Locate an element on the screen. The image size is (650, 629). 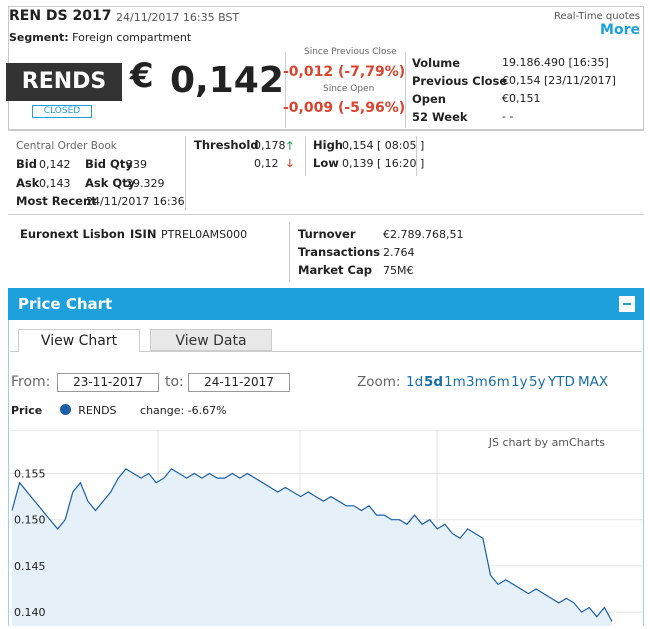
turnover-value: €2.789.768,51 is located at coordinates (423, 234).